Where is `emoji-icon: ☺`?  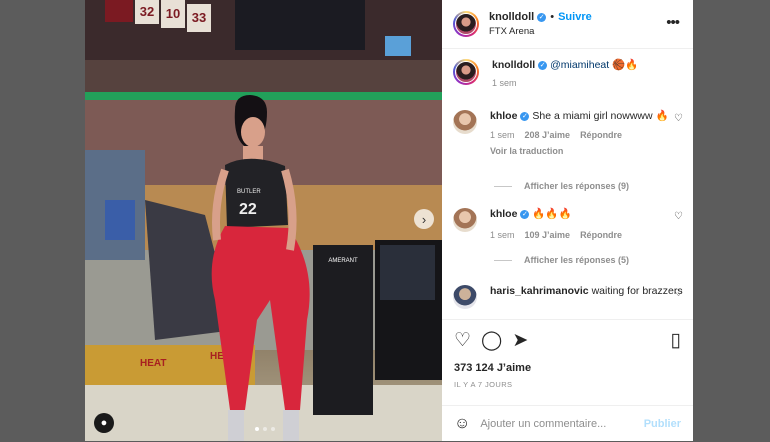
emoji-icon: ☺ is located at coordinates (462, 424).